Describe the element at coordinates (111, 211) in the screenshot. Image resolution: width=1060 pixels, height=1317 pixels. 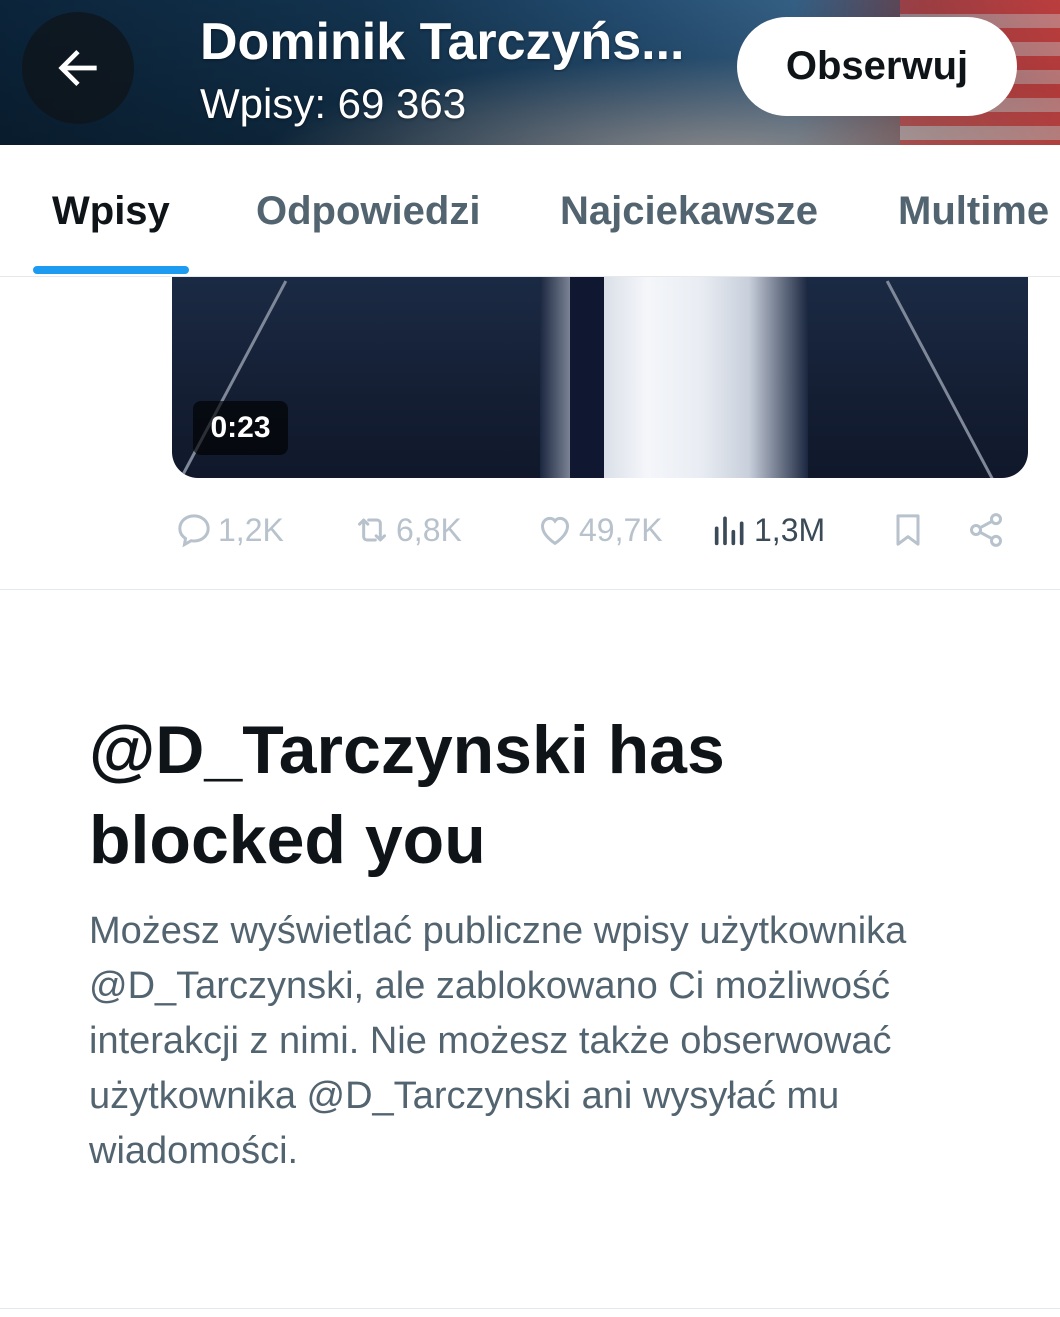
I see `tab-posts: Wpisy` at that location.